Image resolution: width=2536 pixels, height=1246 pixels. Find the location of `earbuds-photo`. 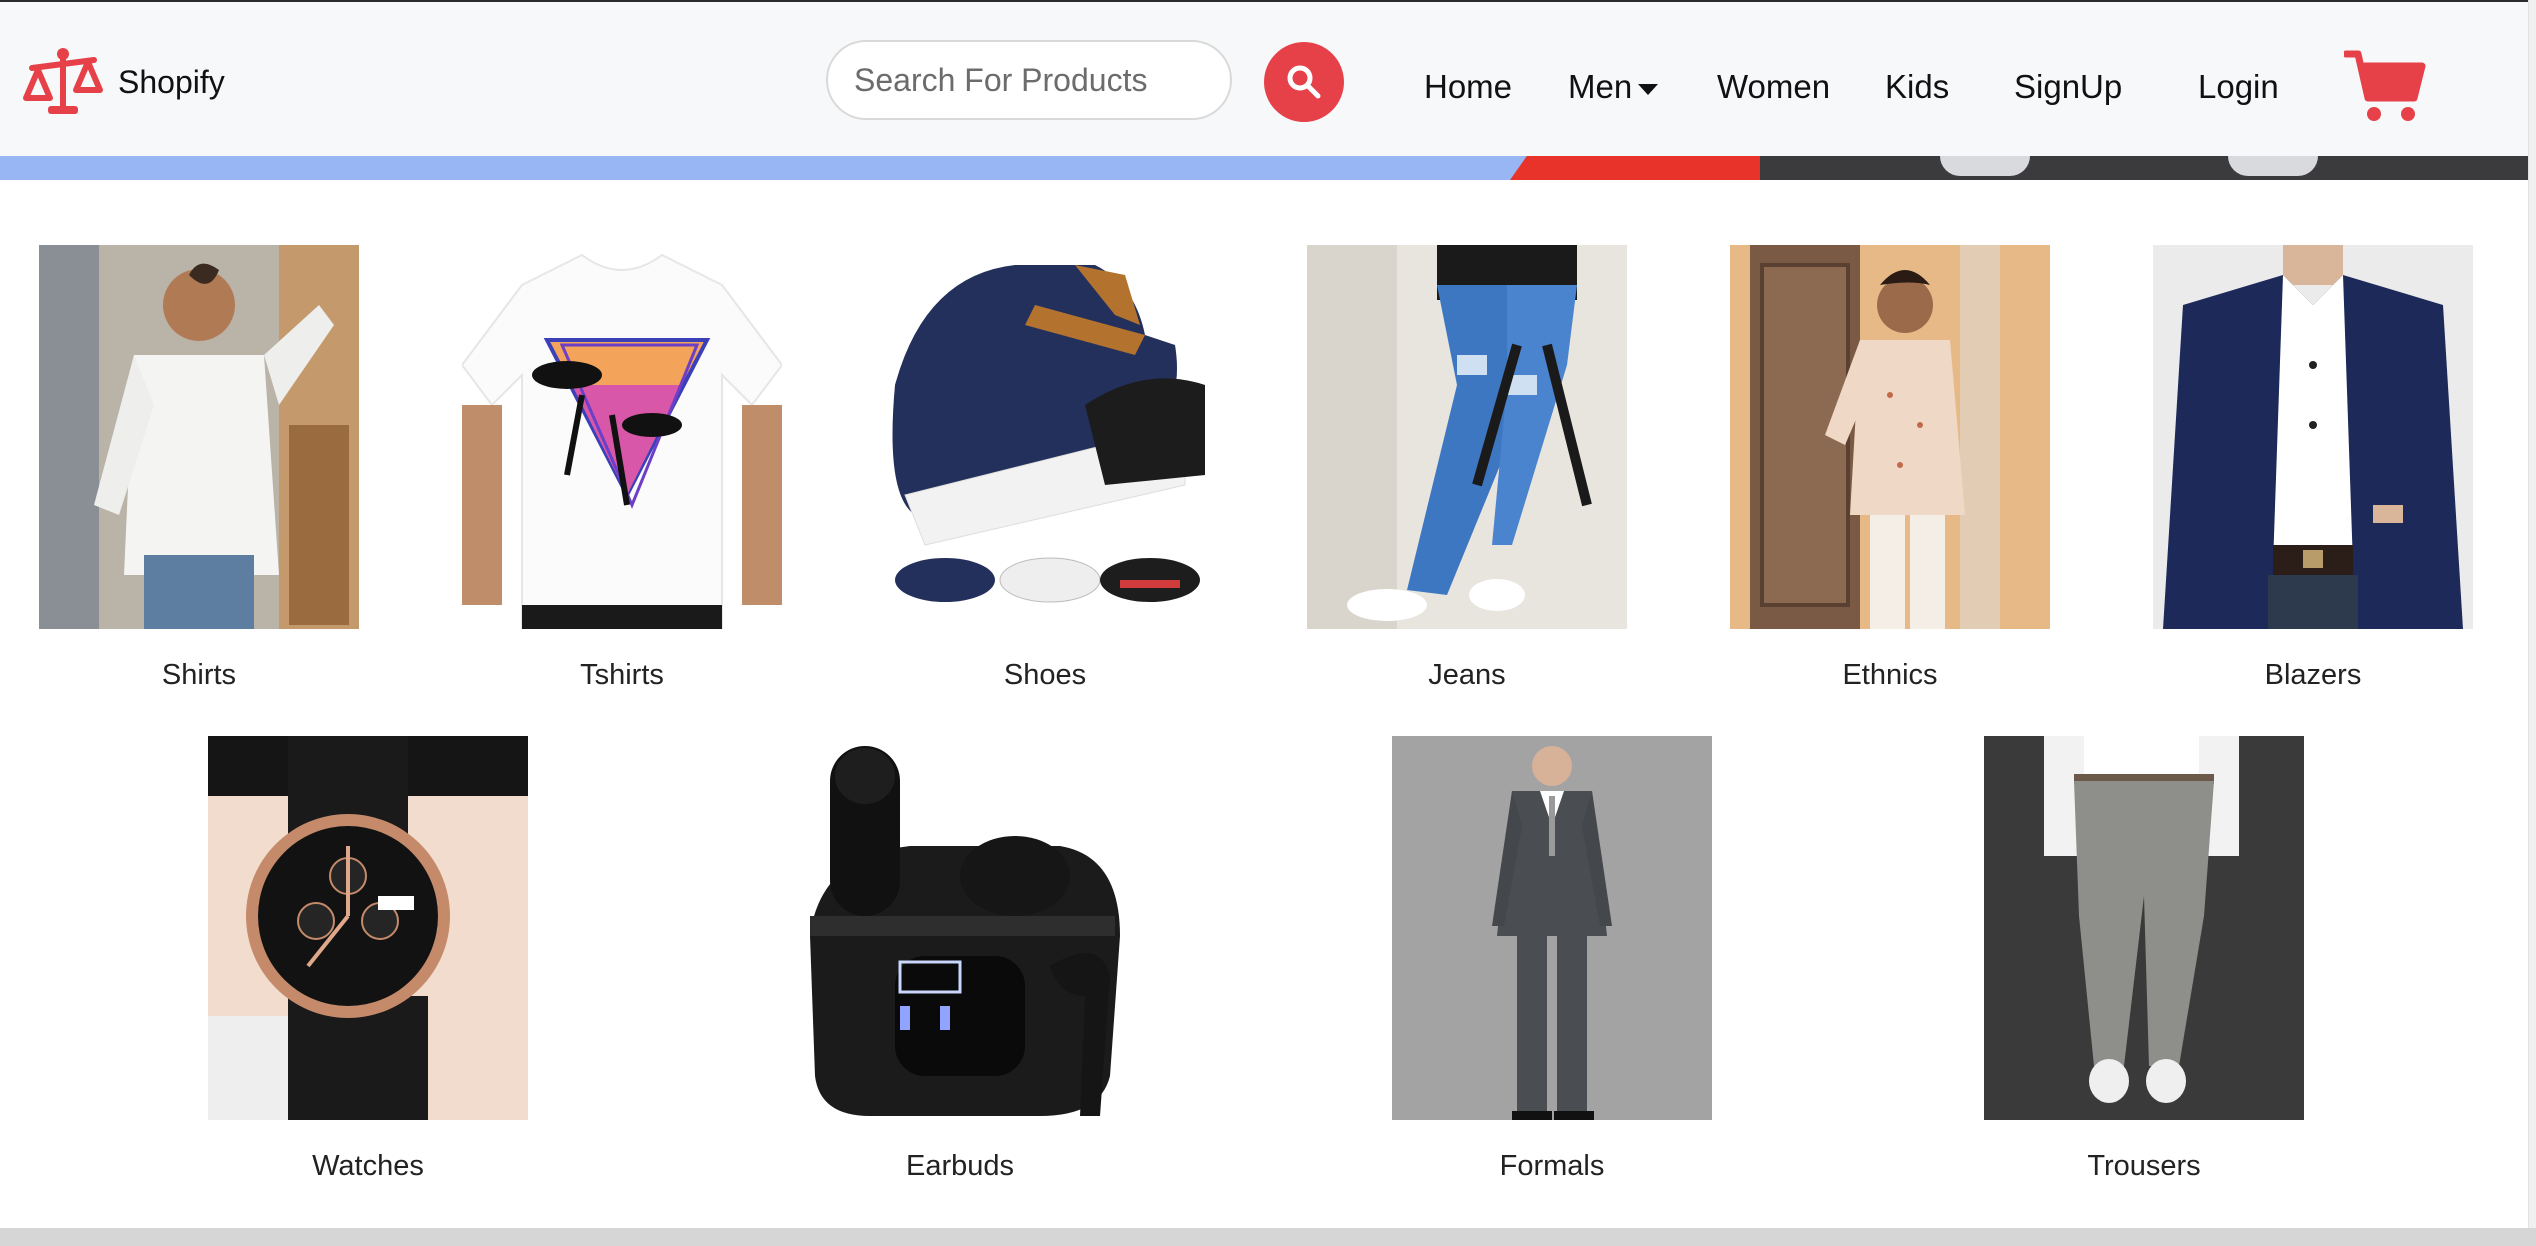

earbuds-photo is located at coordinates (960, 928).